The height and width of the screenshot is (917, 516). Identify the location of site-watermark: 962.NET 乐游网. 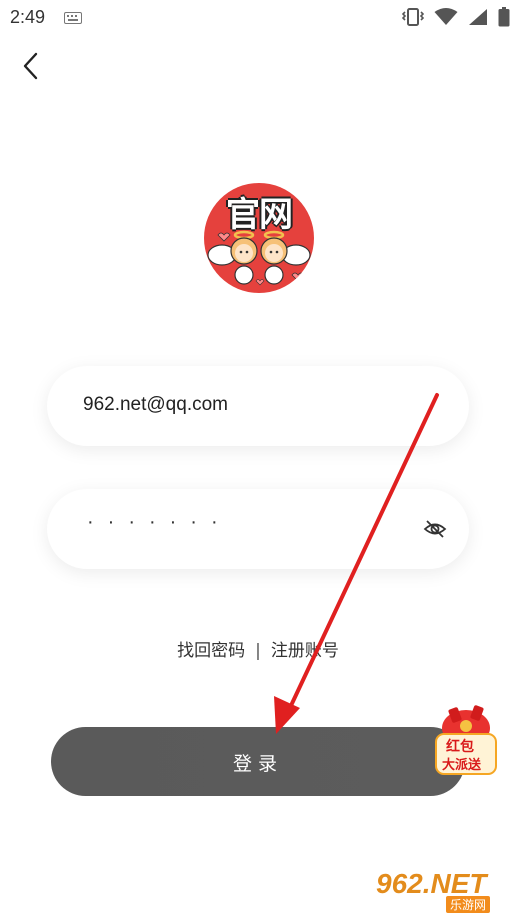
(444, 890).